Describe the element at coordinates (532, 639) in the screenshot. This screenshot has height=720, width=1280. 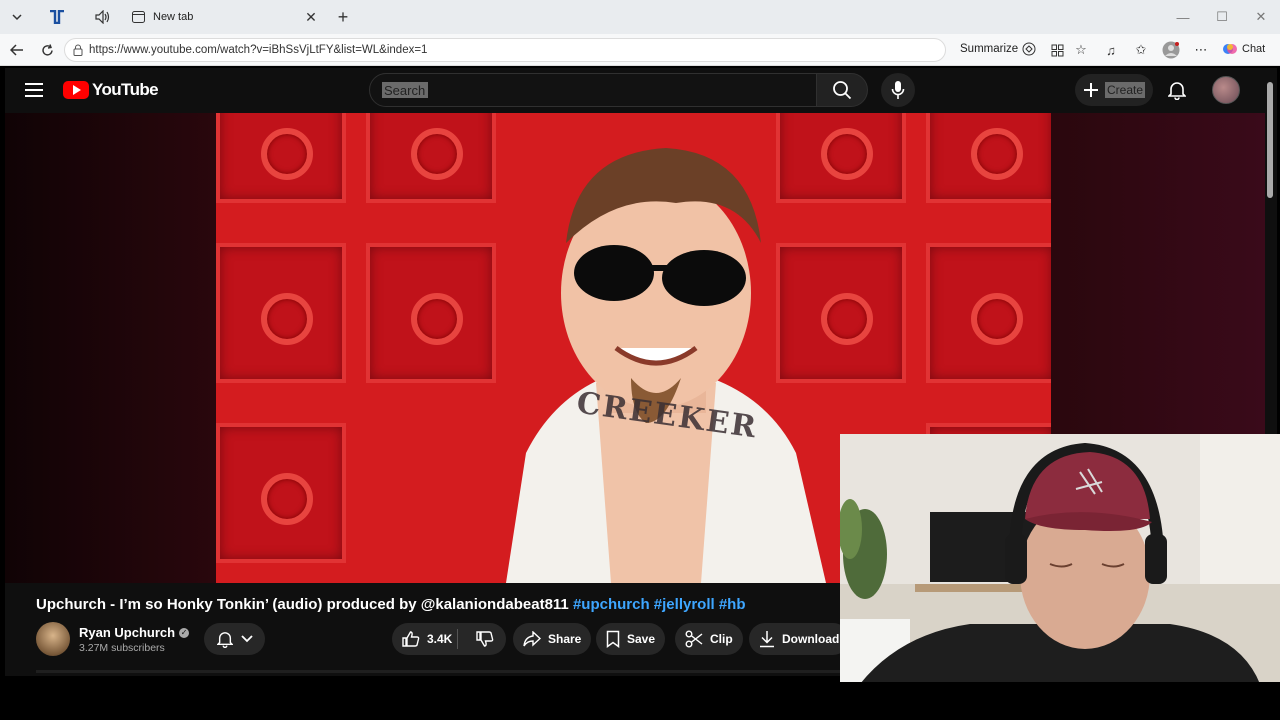
I see `share-arrow-icon` at that location.